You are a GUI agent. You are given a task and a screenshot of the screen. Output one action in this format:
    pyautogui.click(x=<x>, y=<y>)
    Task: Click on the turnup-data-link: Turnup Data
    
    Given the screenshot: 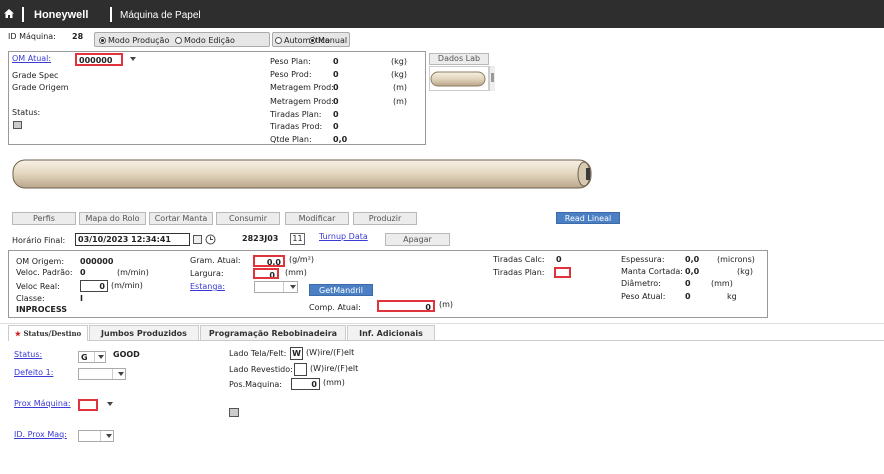 What is the action you would take?
    pyautogui.click(x=343, y=236)
    